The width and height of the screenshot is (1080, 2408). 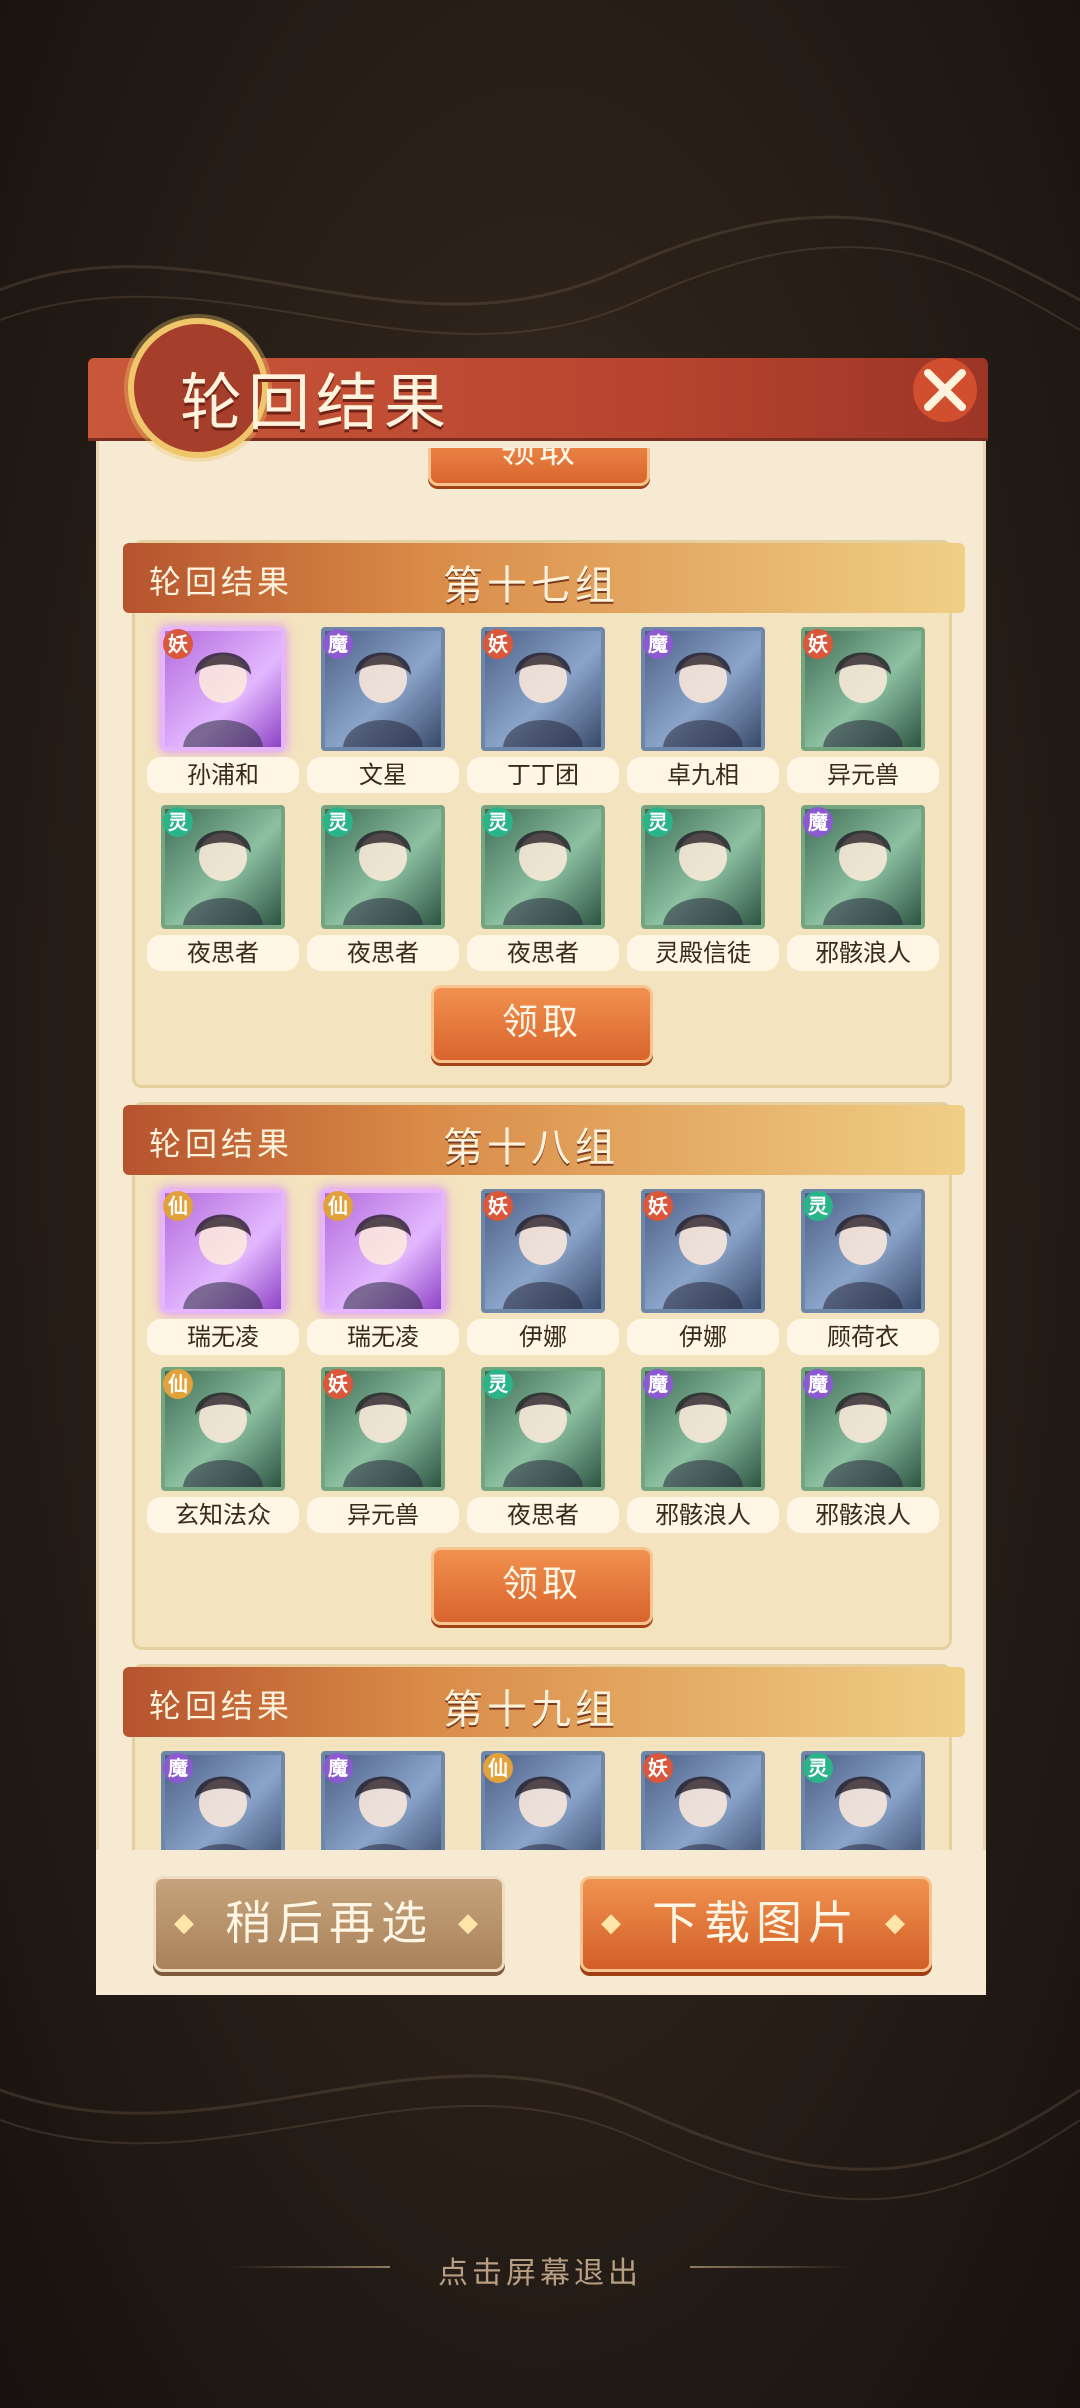 I want to click on hero-name: 玄知法众, so click(x=223, y=1515).